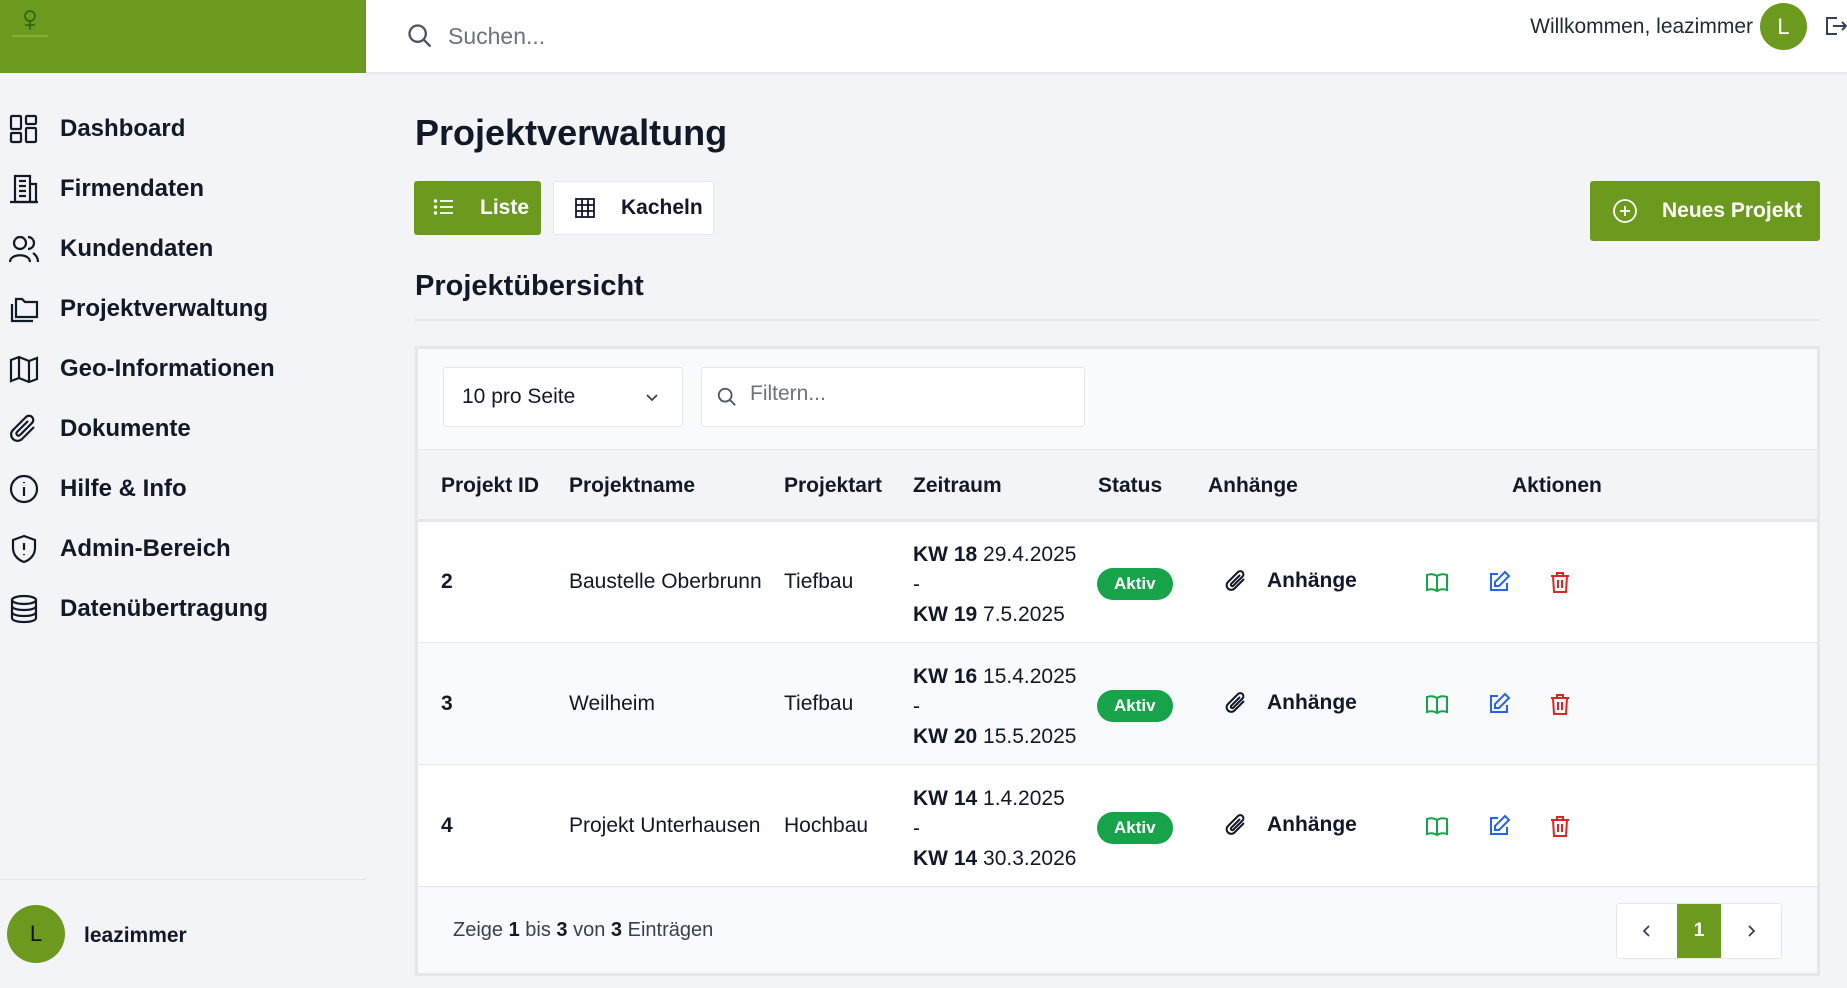  I want to click on project-type: Tiefbau, so click(819, 703).